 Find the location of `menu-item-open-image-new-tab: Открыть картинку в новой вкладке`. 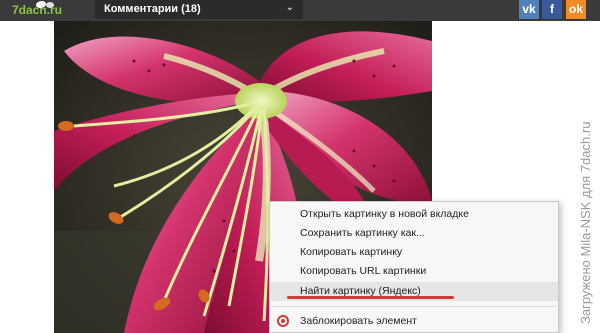

menu-item-open-image-new-tab: Открыть картинку в новой вкладке is located at coordinates (414, 214).